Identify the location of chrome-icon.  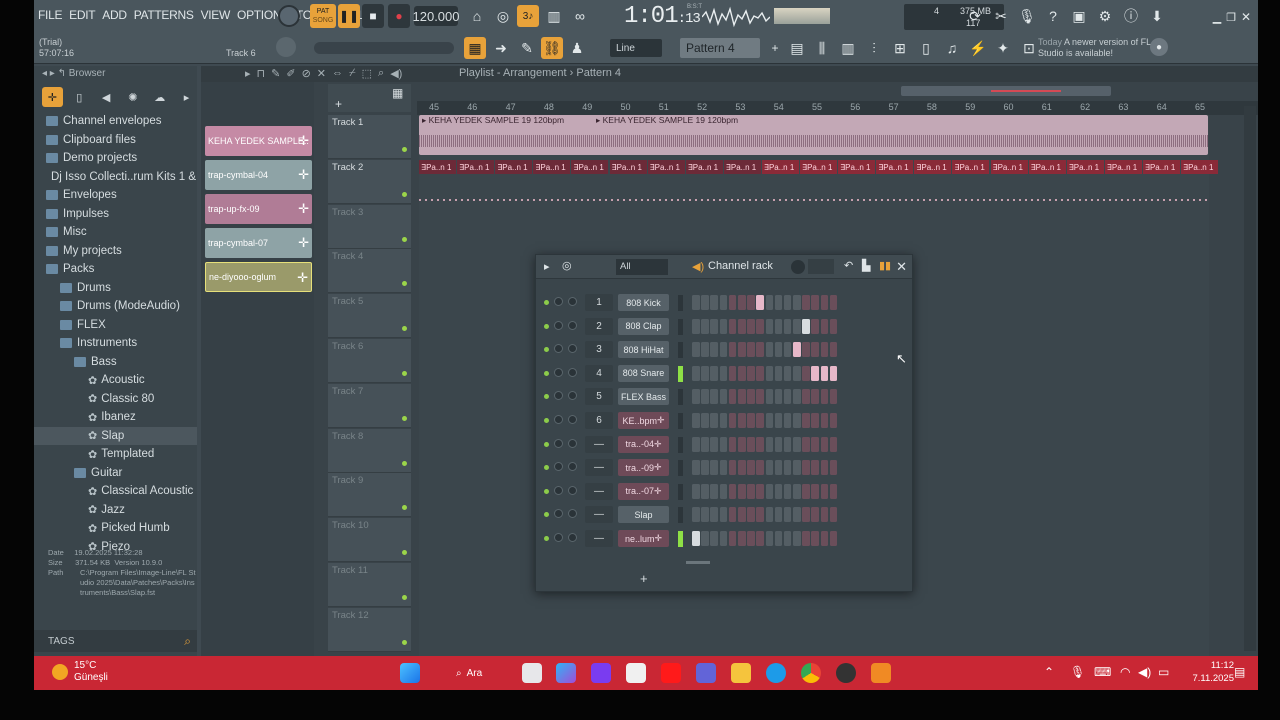
(811, 673).